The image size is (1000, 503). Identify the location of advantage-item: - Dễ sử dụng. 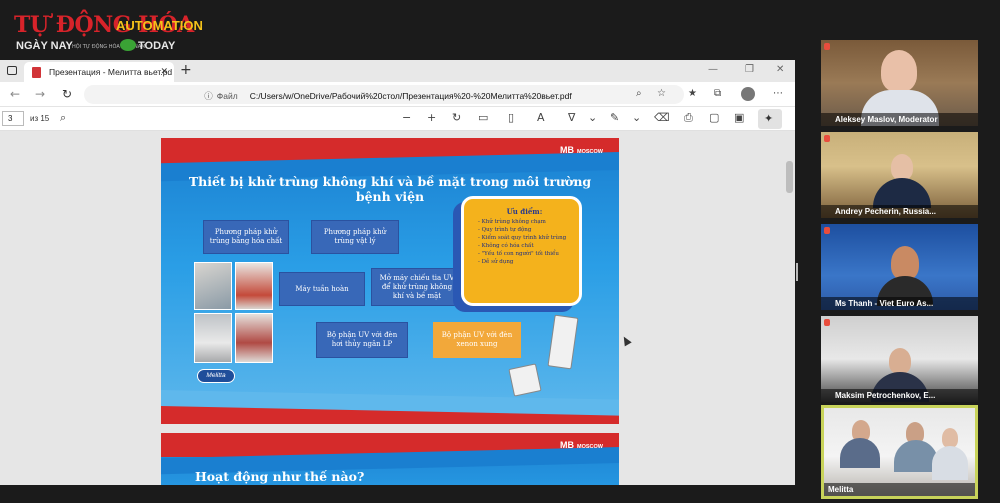
(496, 262).